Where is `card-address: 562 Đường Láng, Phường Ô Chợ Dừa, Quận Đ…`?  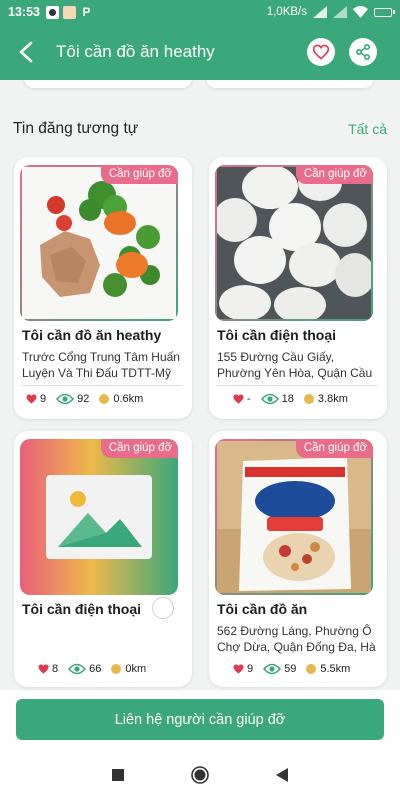 card-address: 562 Đường Láng, Phường Ô Chợ Dừa, Quận Đ… is located at coordinates (296, 639).